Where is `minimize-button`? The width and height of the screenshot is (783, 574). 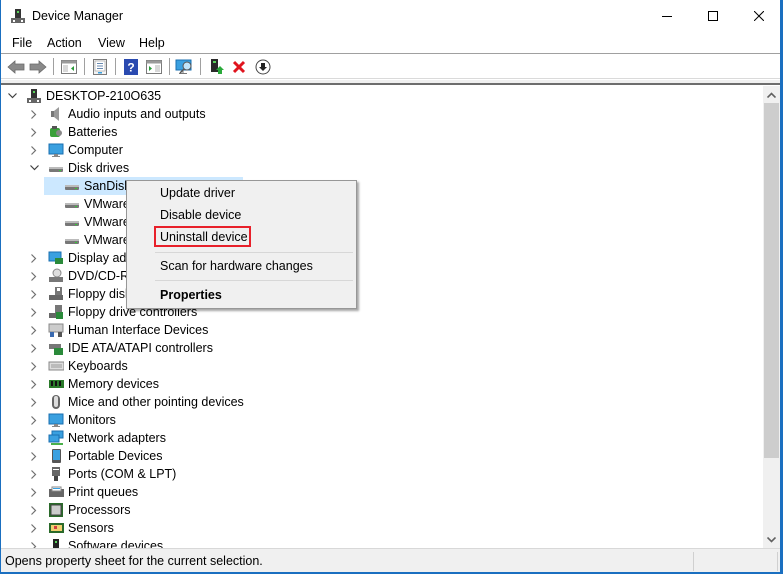
minimize-button is located at coordinates (667, 16).